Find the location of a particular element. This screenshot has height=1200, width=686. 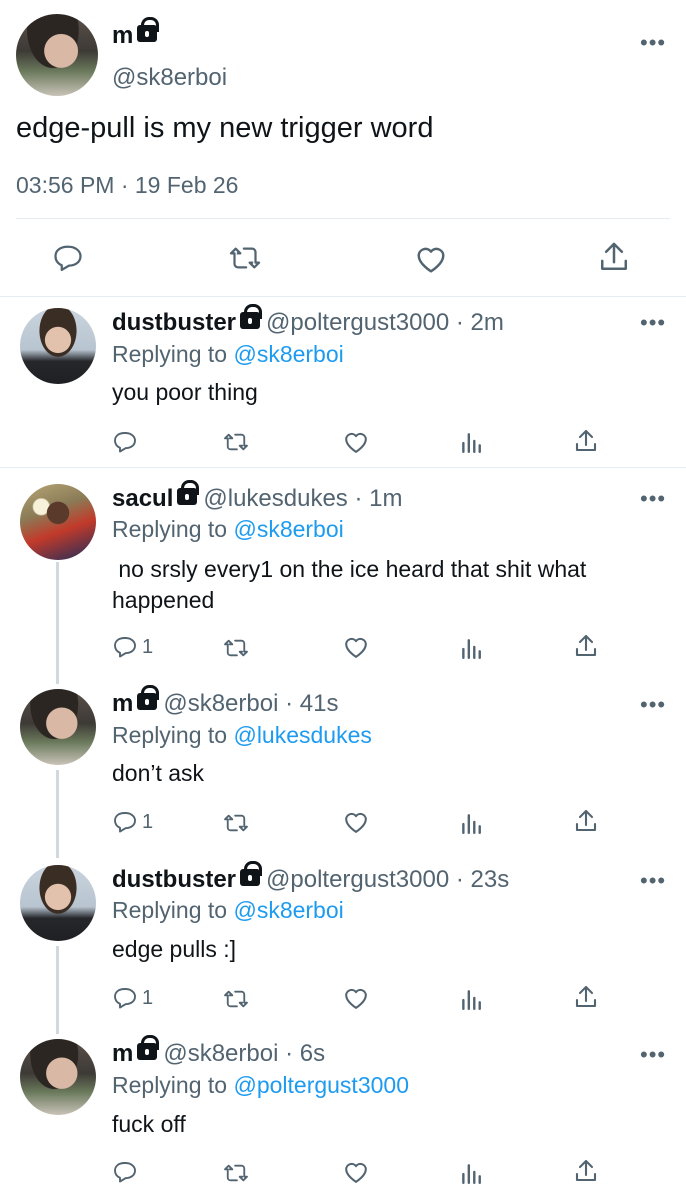

author-handle: @sk8erboi is located at coordinates (169, 78).